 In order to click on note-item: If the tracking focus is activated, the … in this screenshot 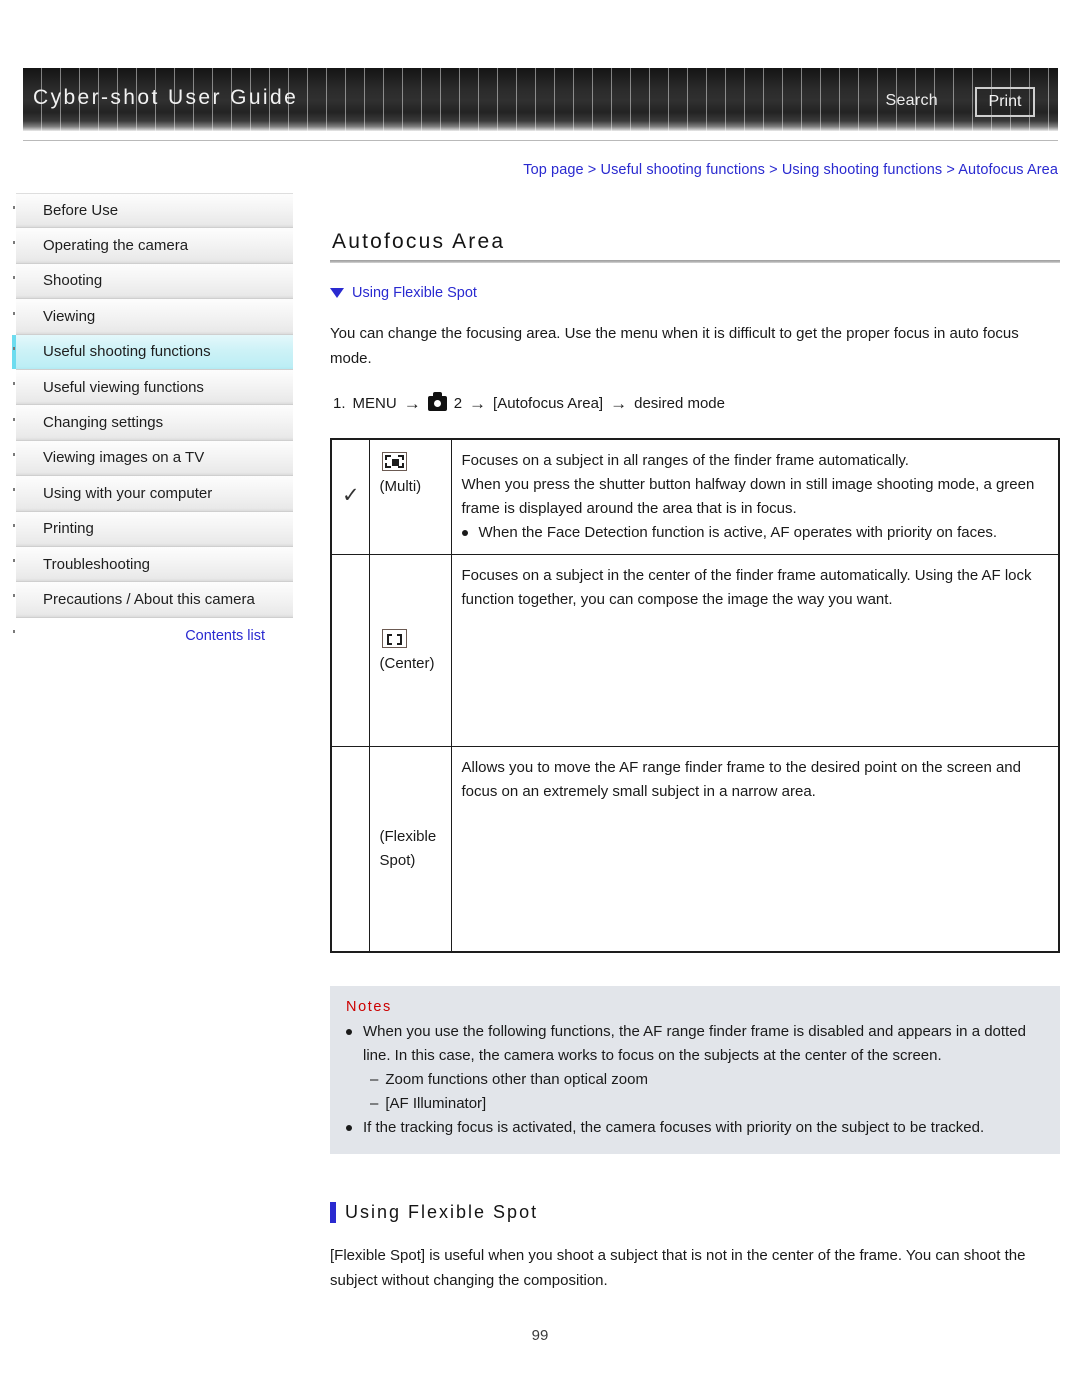, I will do `click(695, 1128)`.